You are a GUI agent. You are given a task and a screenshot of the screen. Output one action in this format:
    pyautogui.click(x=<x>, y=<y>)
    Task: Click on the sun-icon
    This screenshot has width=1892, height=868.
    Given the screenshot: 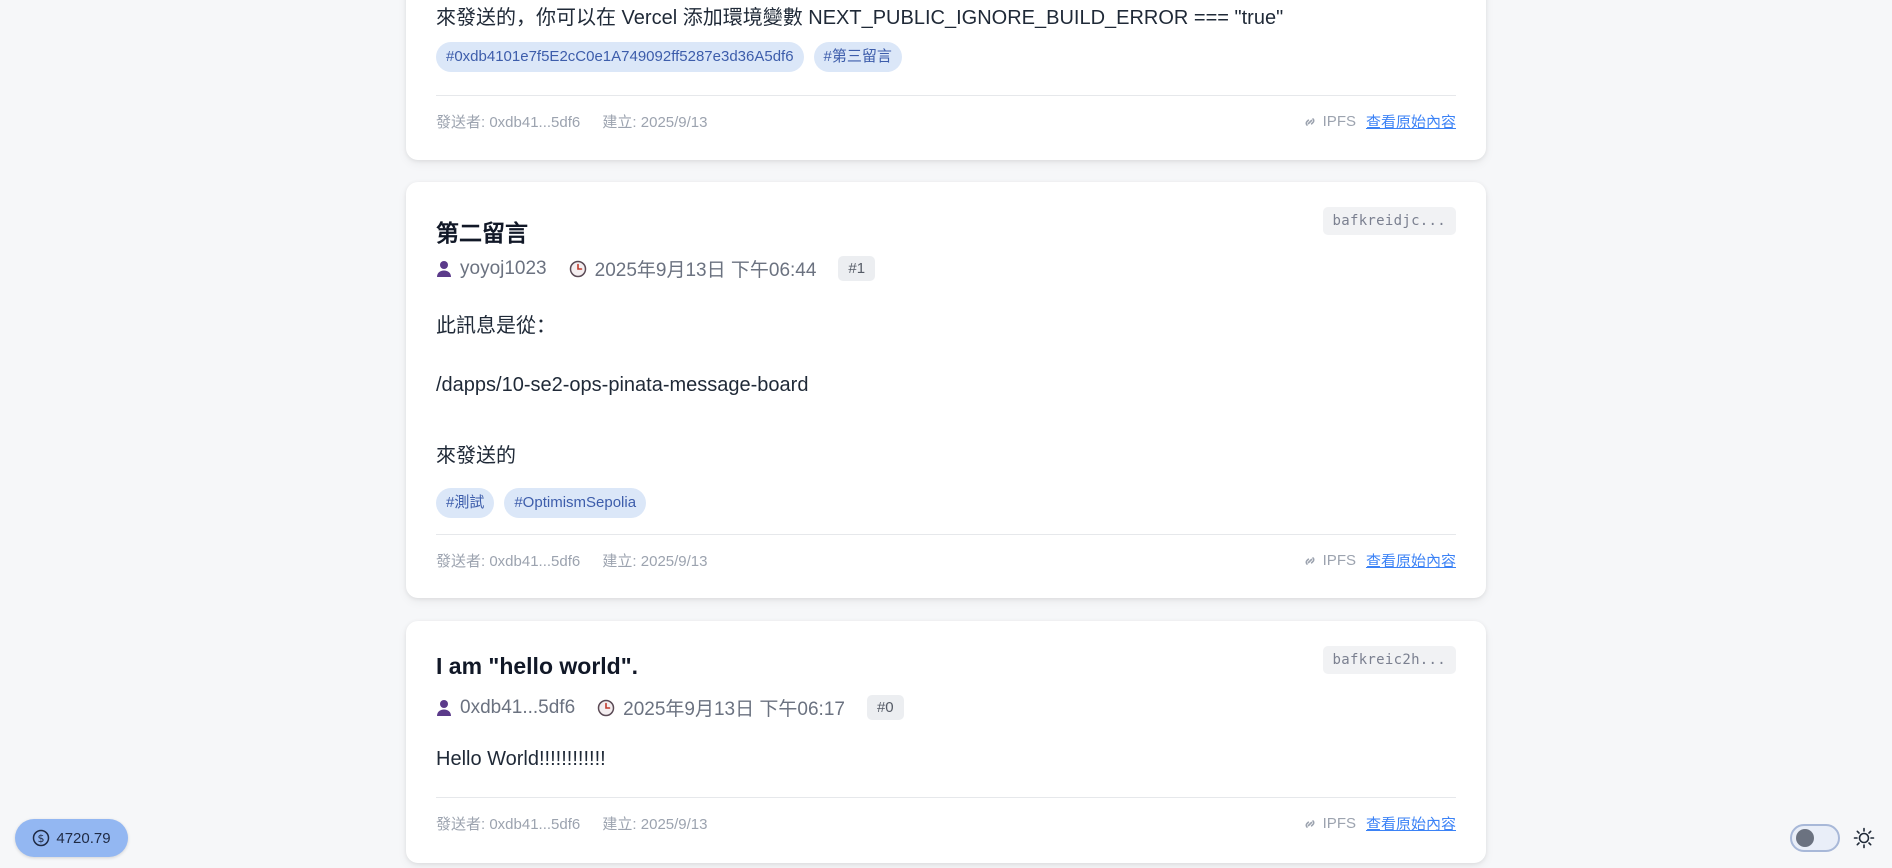 What is the action you would take?
    pyautogui.click(x=1864, y=838)
    